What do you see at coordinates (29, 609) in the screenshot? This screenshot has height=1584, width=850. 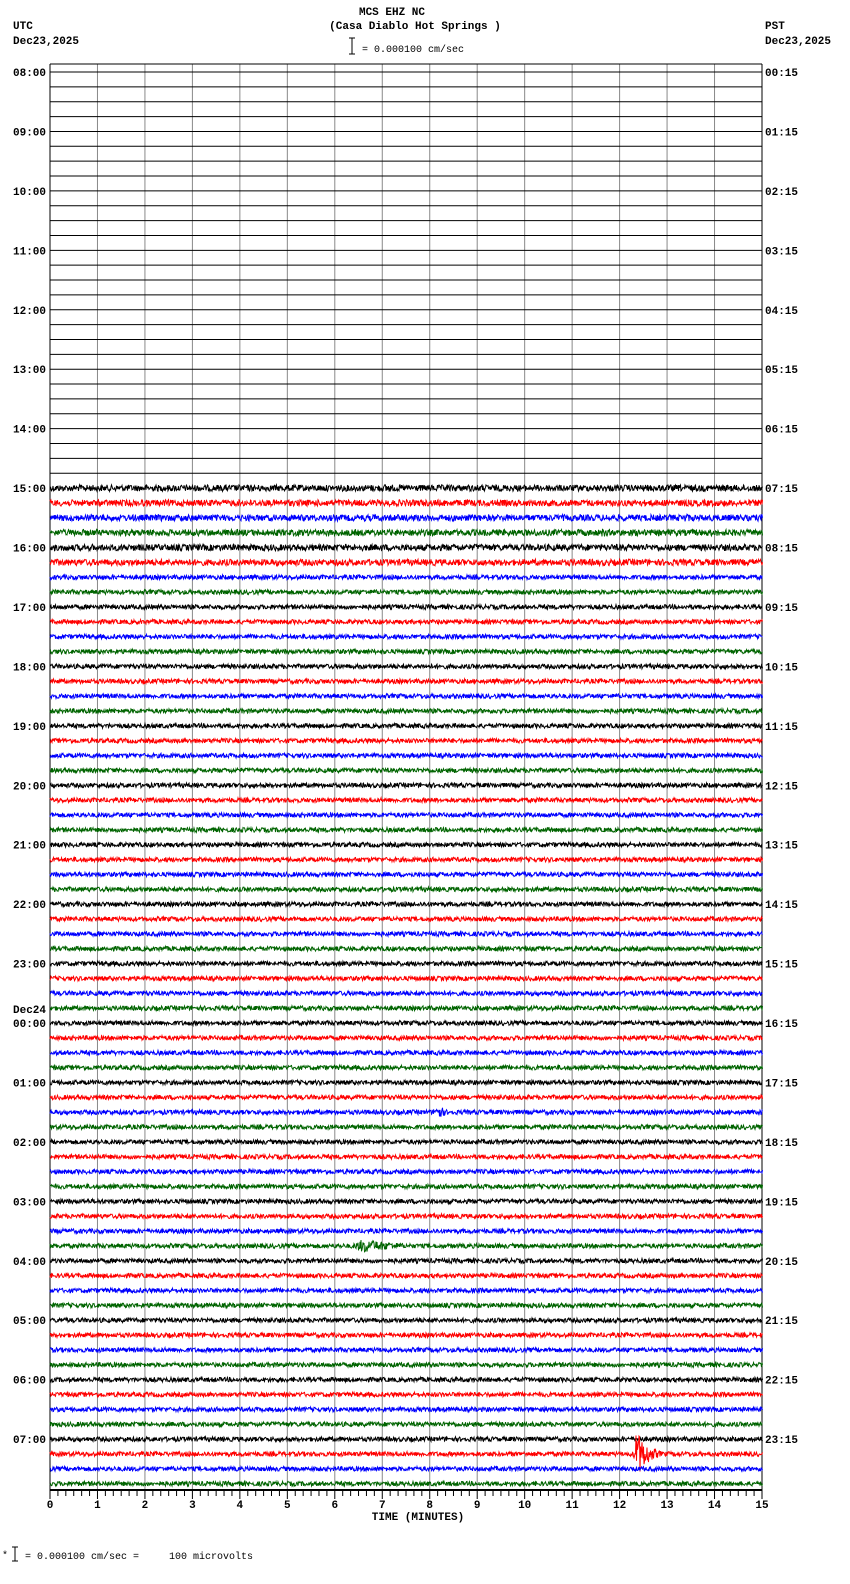 I see `utc-hour-label: 17:00` at bounding box center [29, 609].